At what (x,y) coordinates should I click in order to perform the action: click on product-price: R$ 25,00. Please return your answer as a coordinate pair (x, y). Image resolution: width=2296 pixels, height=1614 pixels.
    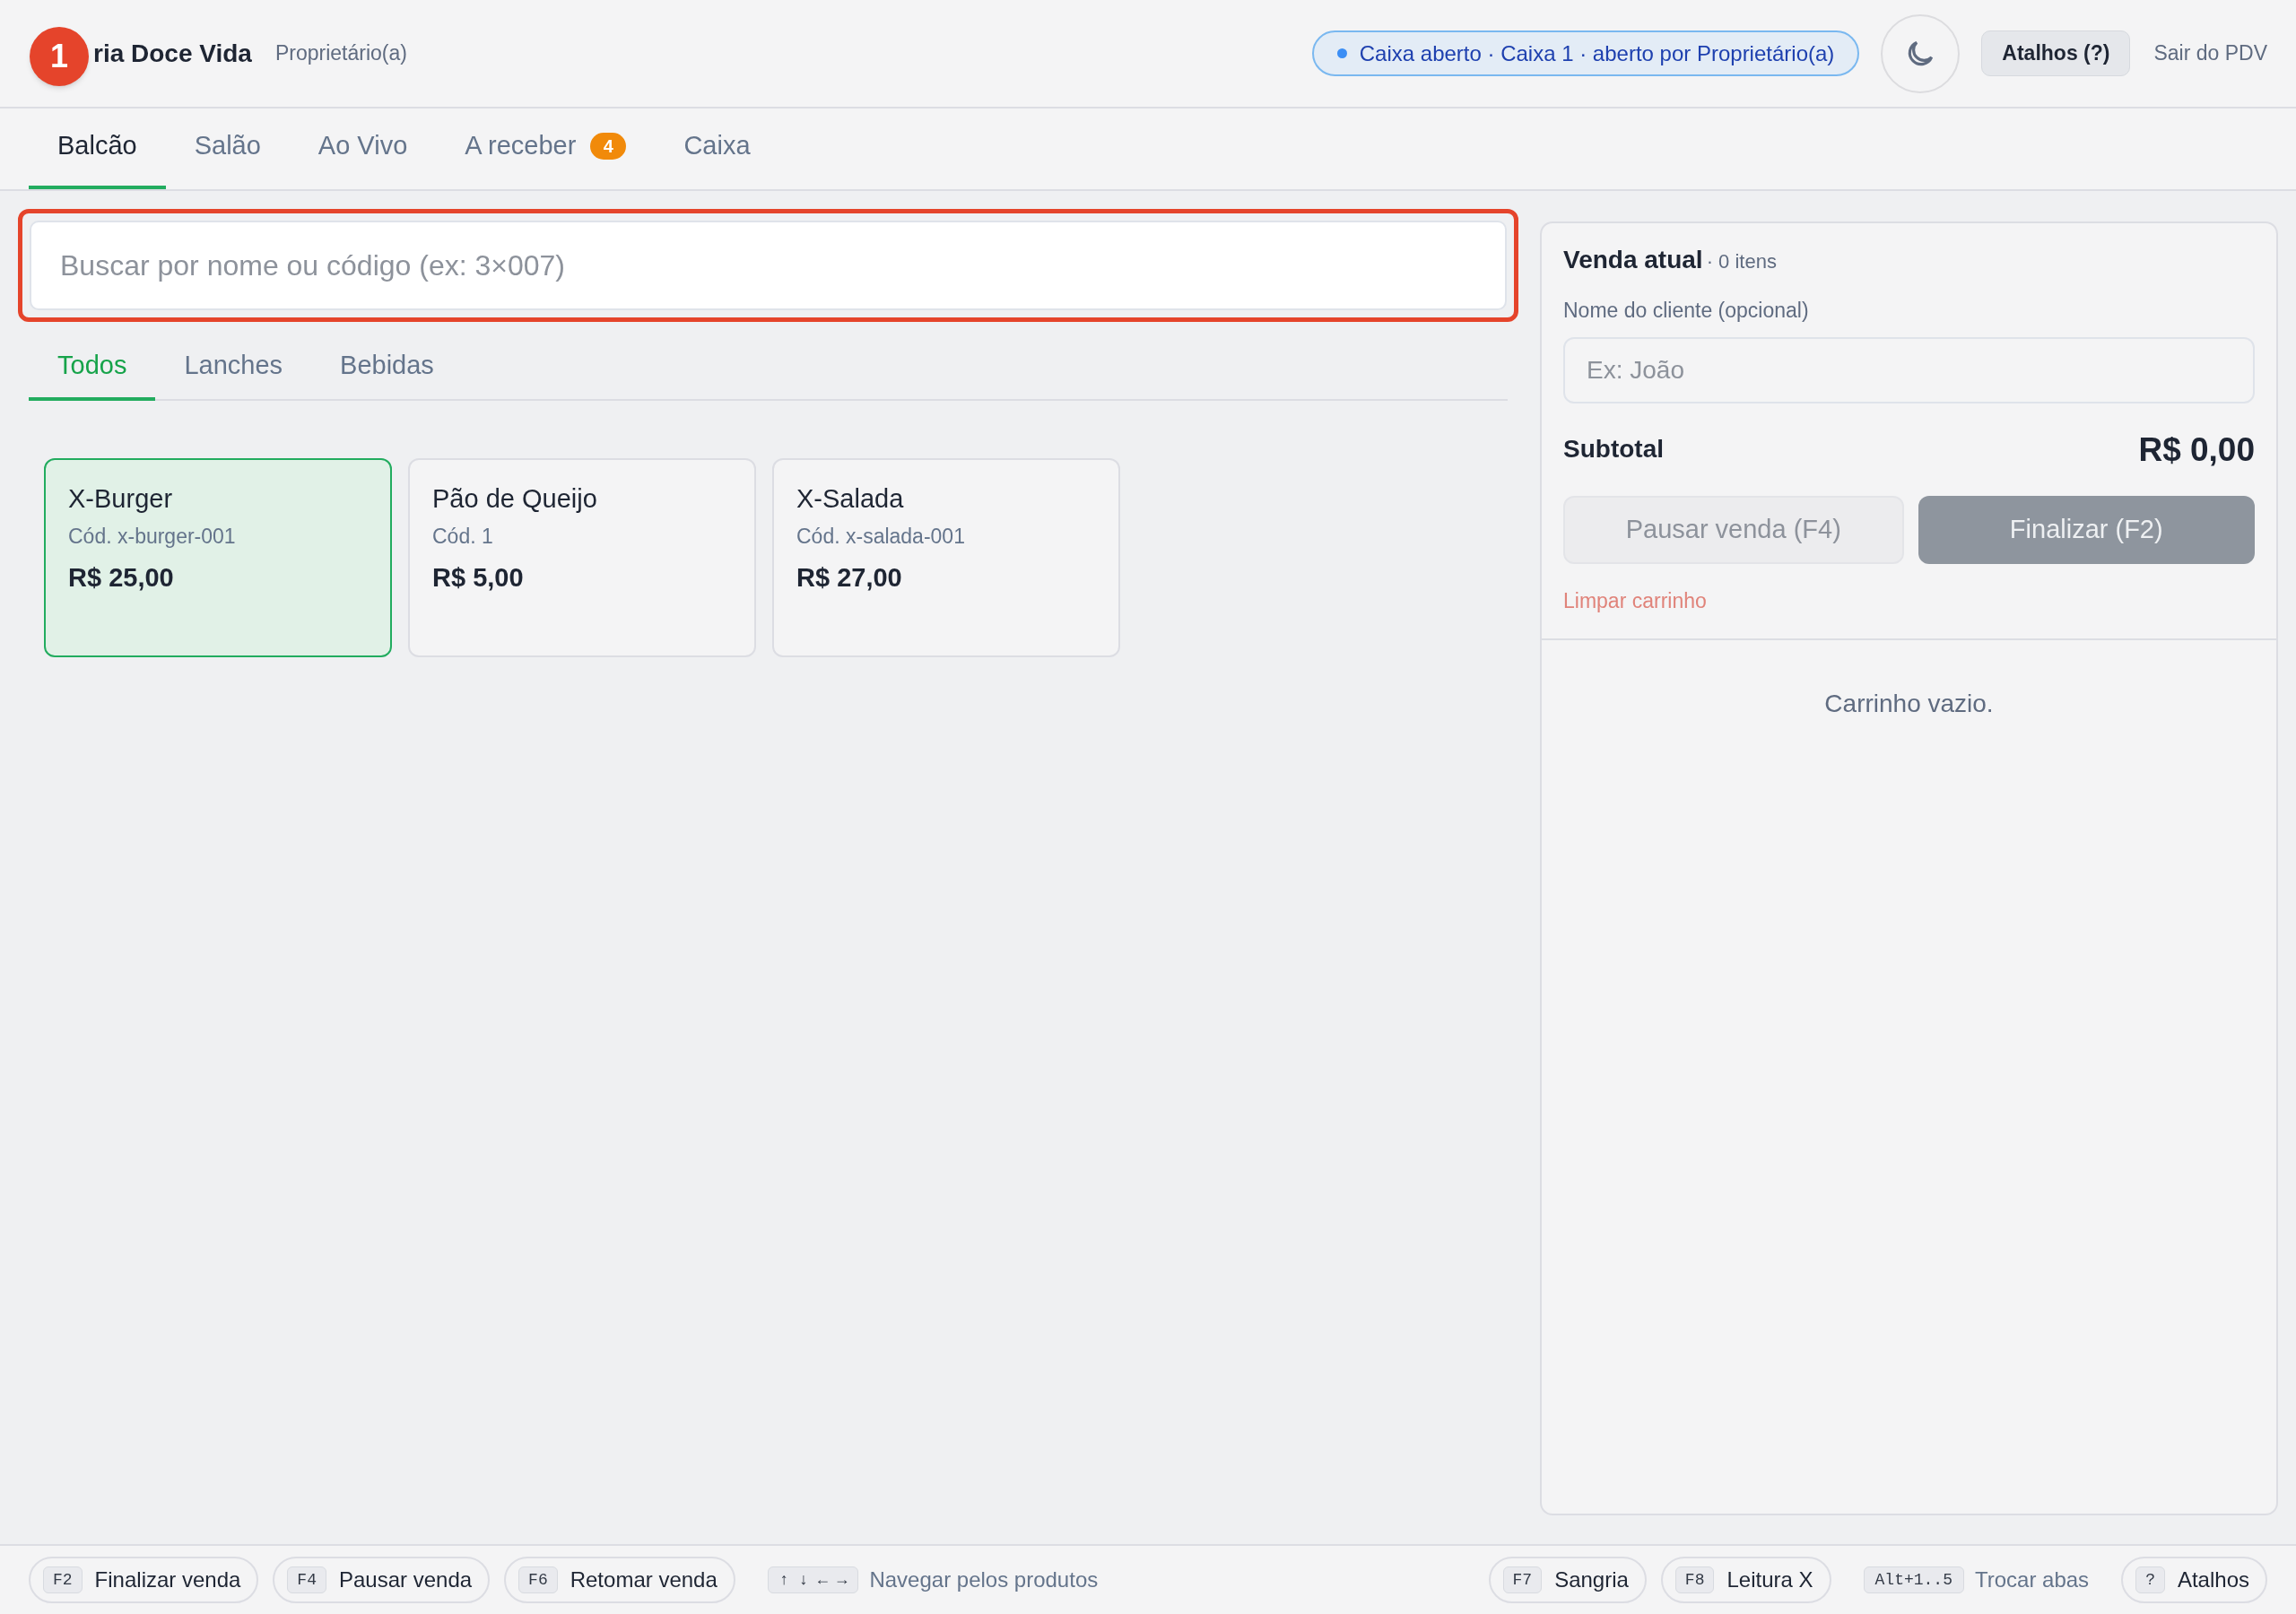
    Looking at the image, I should click on (121, 578).